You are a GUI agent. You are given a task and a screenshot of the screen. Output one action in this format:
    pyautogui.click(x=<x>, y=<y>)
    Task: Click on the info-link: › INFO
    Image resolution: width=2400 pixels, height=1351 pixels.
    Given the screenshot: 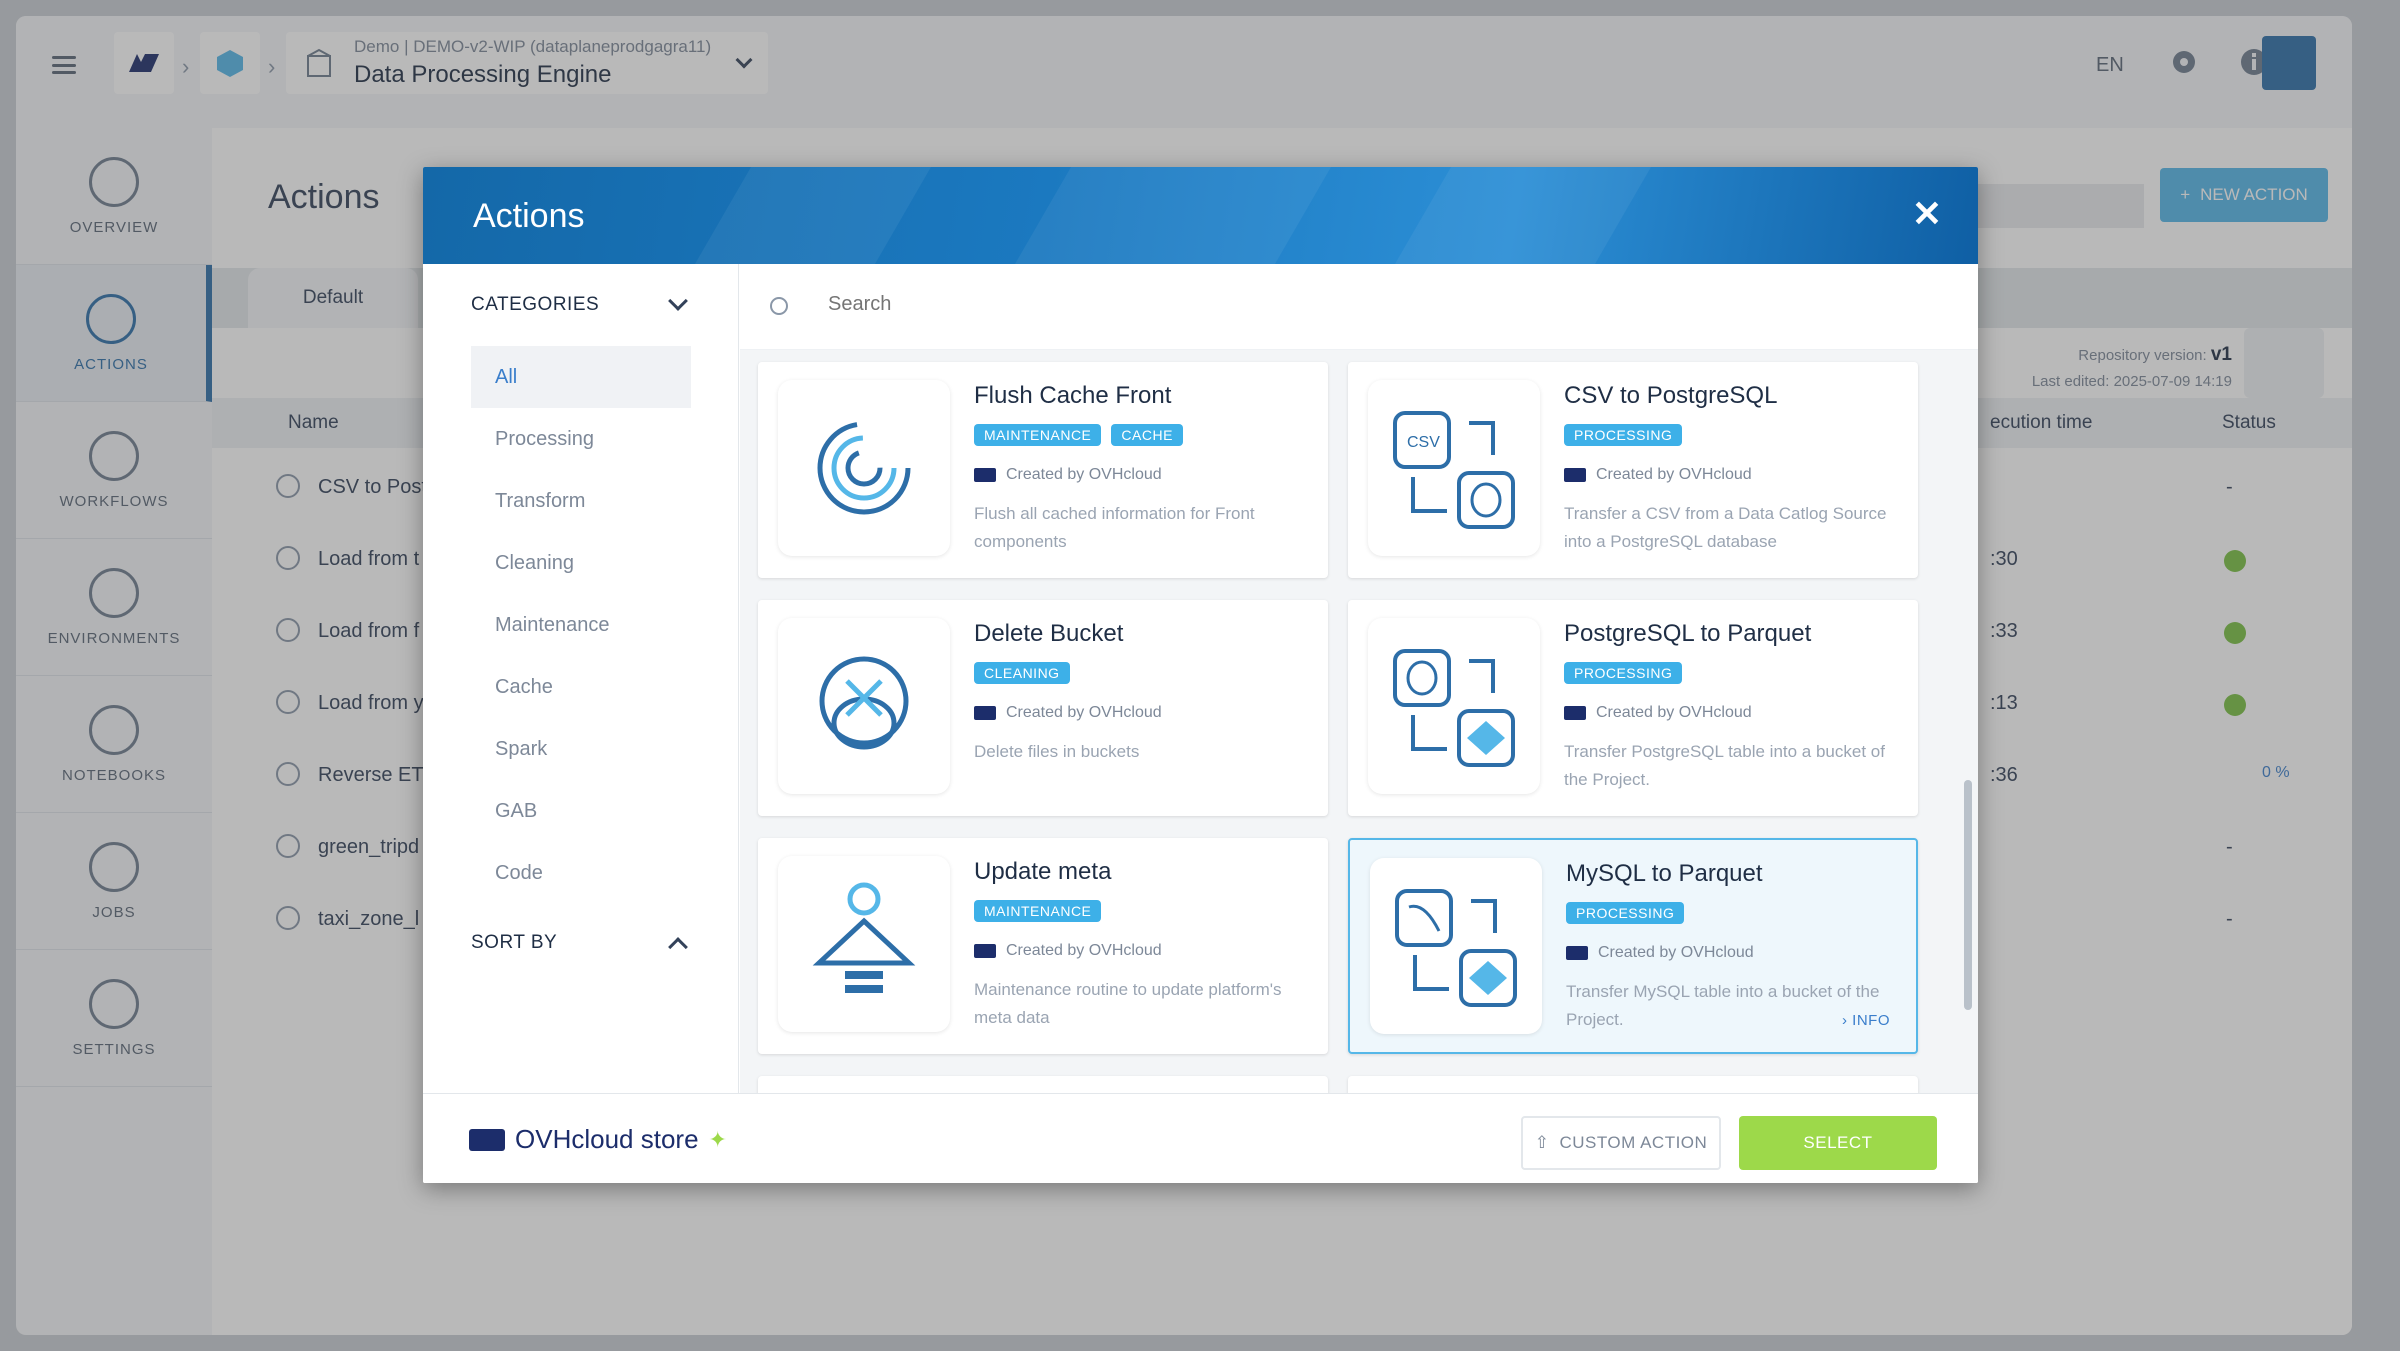 What is the action you would take?
    pyautogui.click(x=1866, y=1020)
    